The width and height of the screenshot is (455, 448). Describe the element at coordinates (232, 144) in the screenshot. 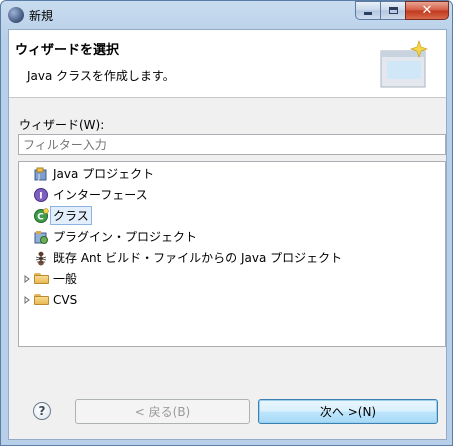

I see `filter-input` at that location.